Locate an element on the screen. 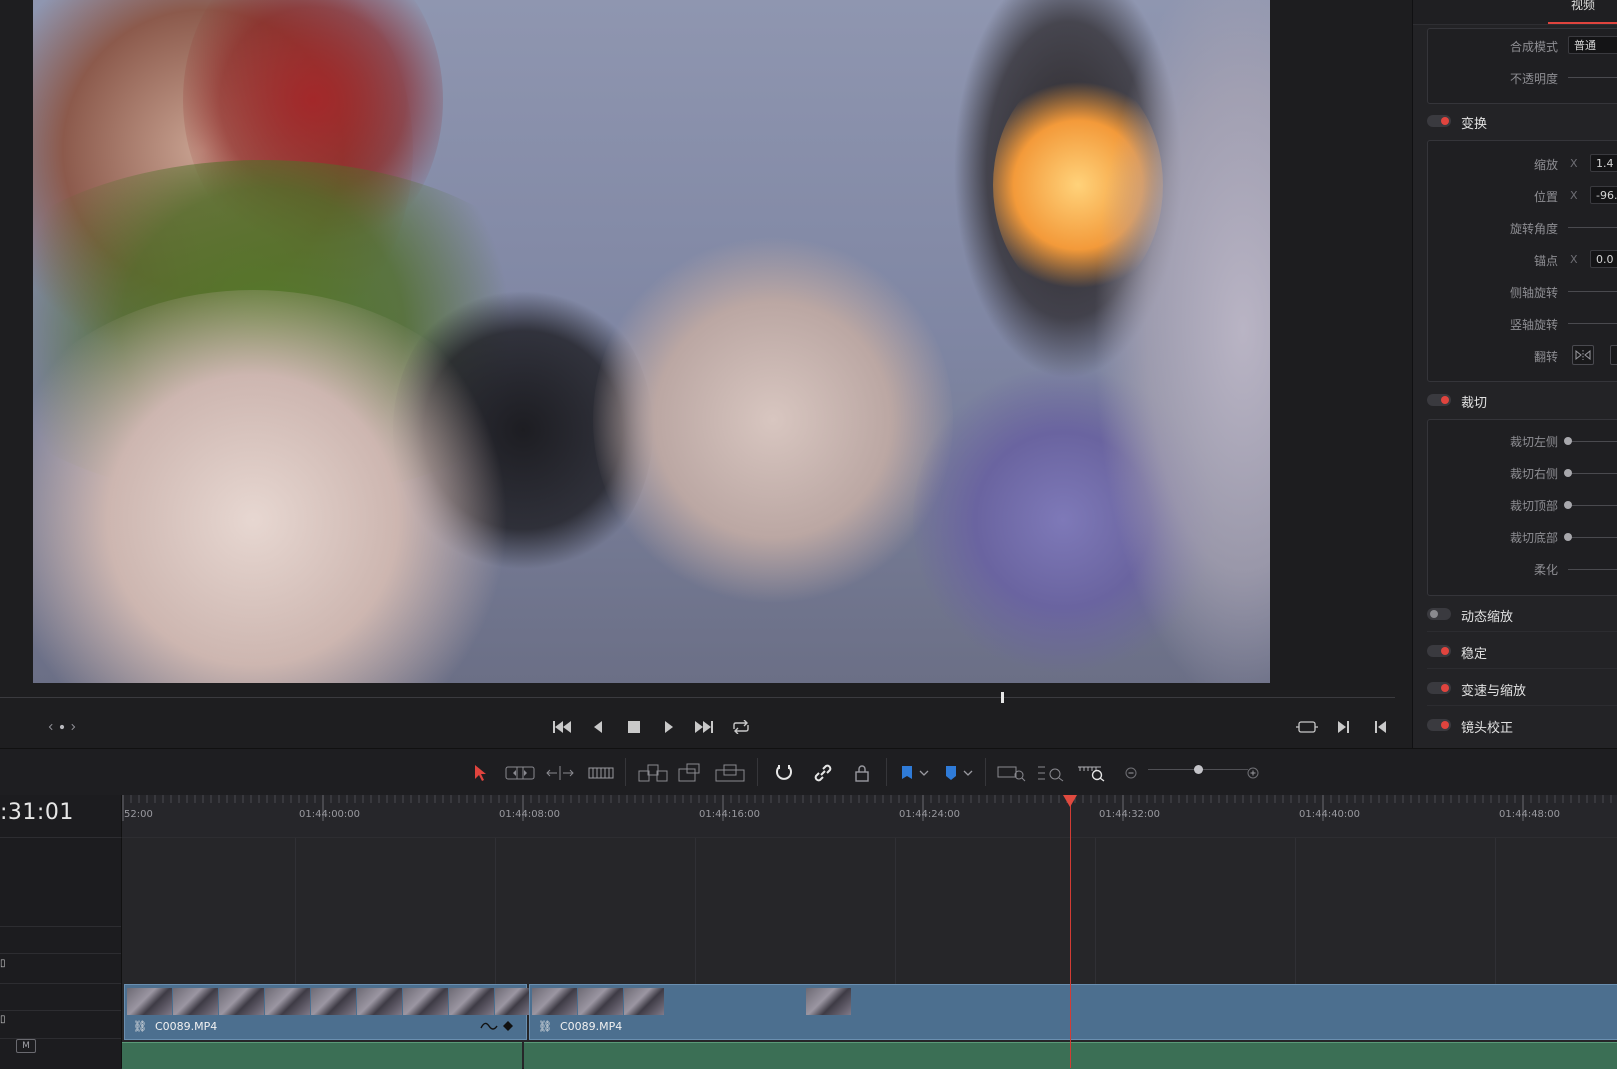 Image resolution: width=1617 pixels, height=1069 pixels. speed-zoom-section: 变速与缩放 is located at coordinates (1522, 688).